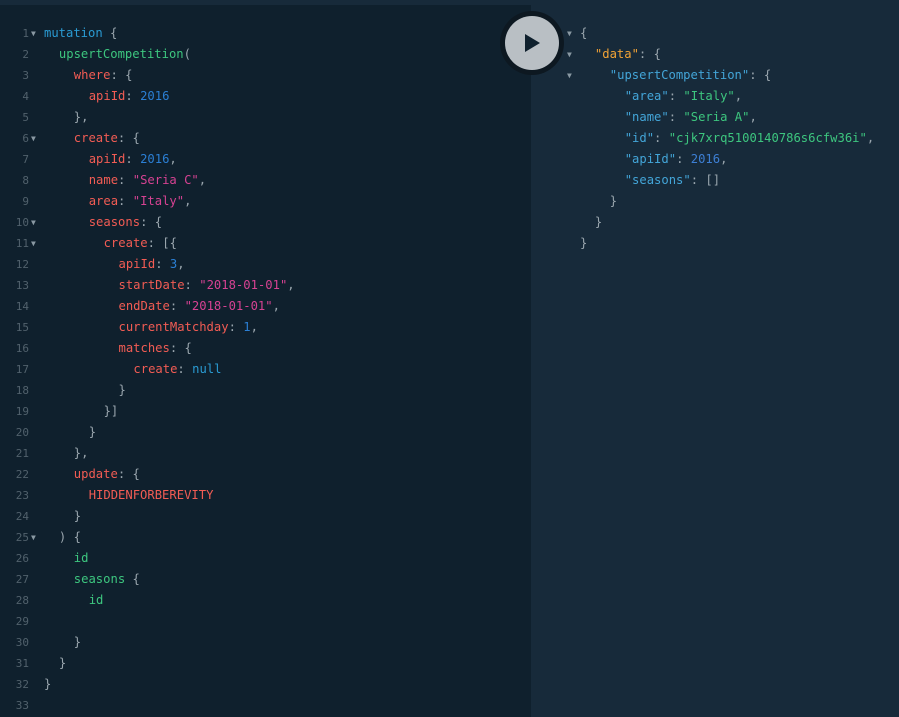 The height and width of the screenshot is (717, 899). Describe the element at coordinates (265, 96) in the screenshot. I see `code-line: 4 apiId: 2016` at that location.